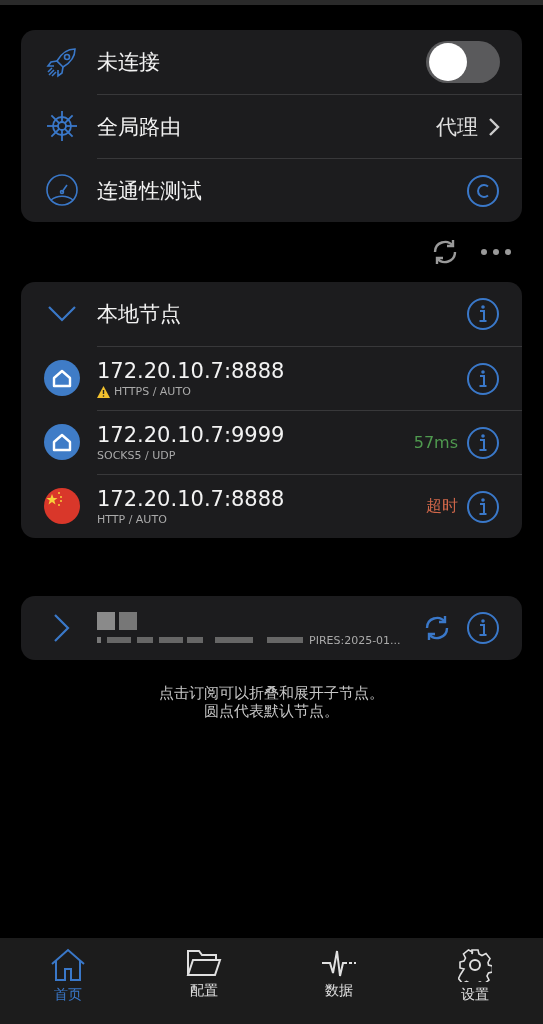 Image resolution: width=543 pixels, height=1024 pixels. Describe the element at coordinates (475, 965) in the screenshot. I see `settings-icon` at that location.